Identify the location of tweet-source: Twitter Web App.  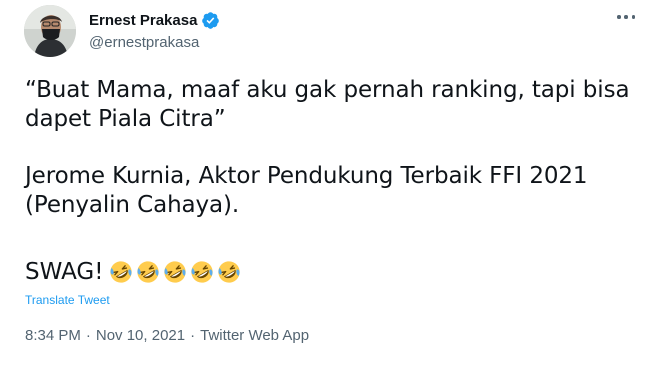
(254, 335).